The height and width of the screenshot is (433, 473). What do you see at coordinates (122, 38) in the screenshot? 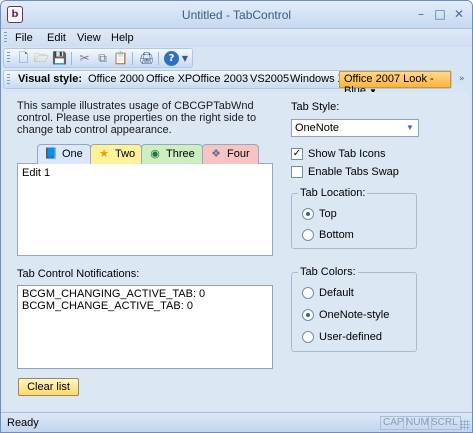
I see `menu-help: Help` at bounding box center [122, 38].